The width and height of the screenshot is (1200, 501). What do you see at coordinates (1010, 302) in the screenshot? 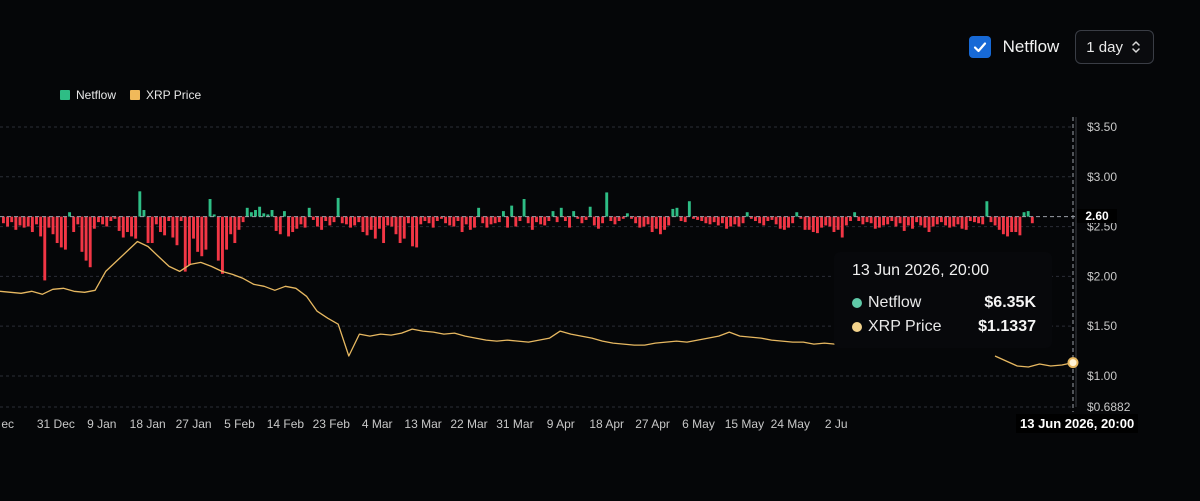
I see `tooltip-value-netflow: $6.35K` at bounding box center [1010, 302].